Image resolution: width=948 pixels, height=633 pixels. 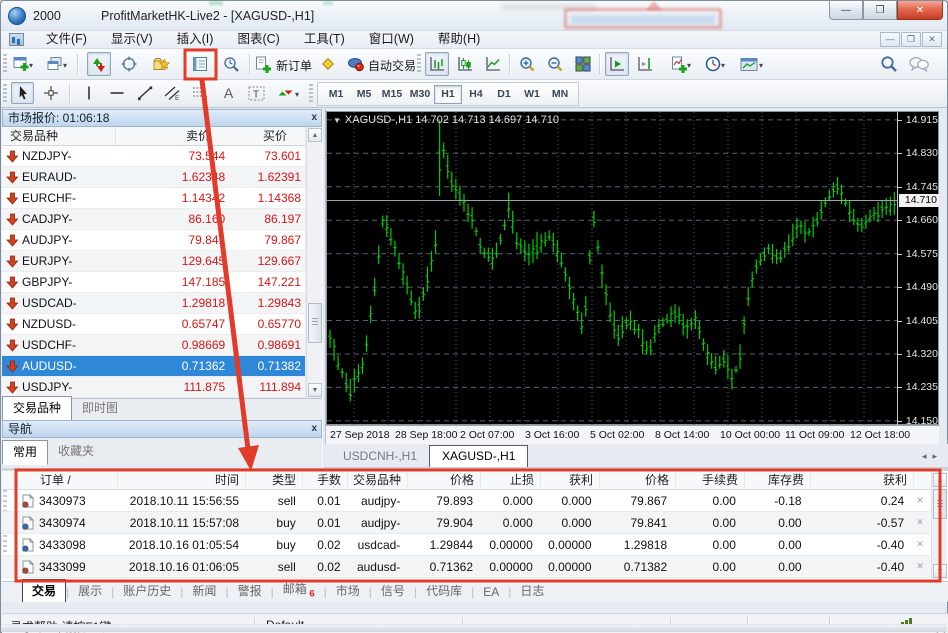 What do you see at coordinates (749, 64) in the screenshot?
I see `templates-button` at bounding box center [749, 64].